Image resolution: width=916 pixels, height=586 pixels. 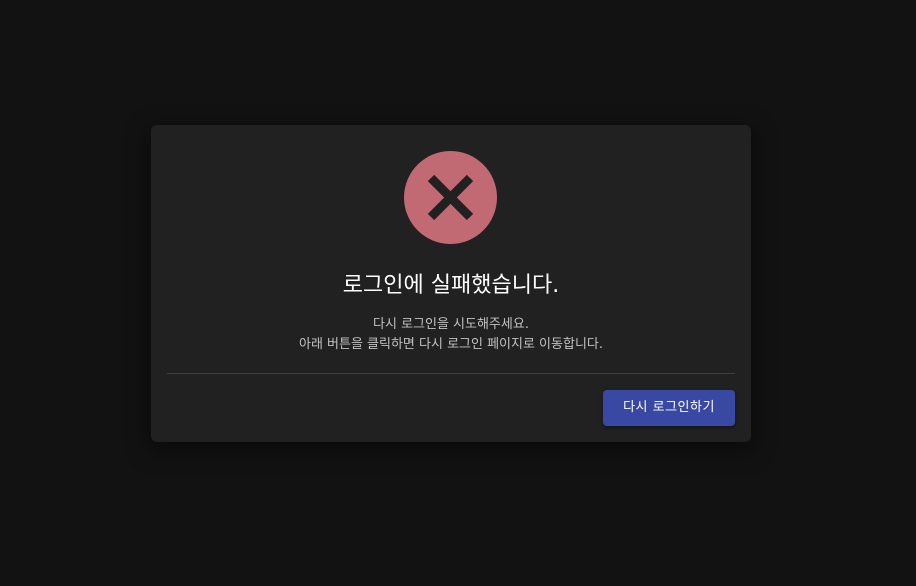 What do you see at coordinates (451, 324) in the screenshot?
I see `dialog-message-line: 다시 로그인을 시도해주세요.` at bounding box center [451, 324].